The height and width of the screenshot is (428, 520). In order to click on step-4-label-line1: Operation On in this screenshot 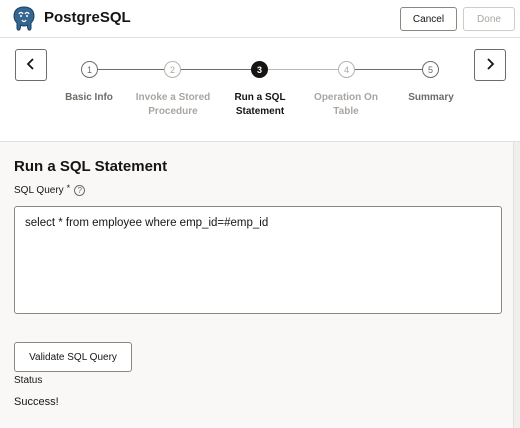, I will do `click(346, 97)`.